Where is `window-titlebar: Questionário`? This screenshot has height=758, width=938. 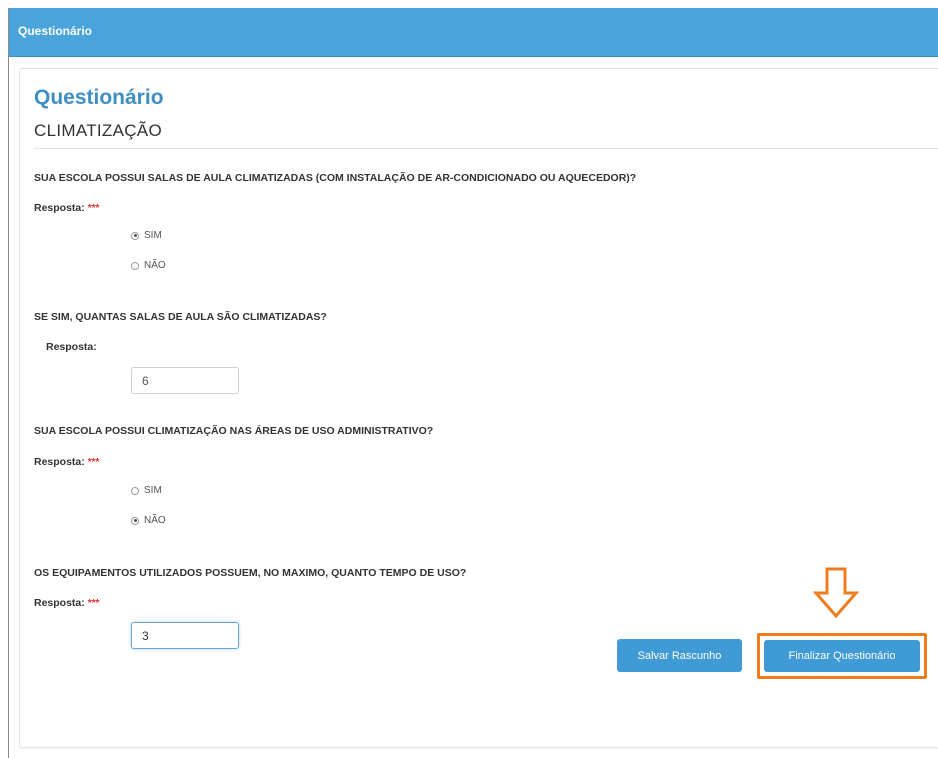 window-titlebar: Questionário is located at coordinates (473, 32).